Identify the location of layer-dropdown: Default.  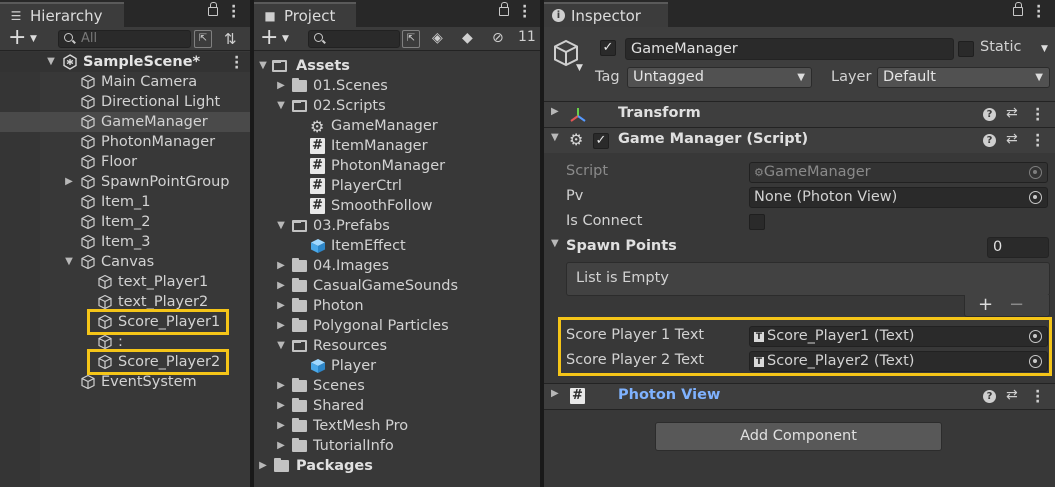
(963, 77).